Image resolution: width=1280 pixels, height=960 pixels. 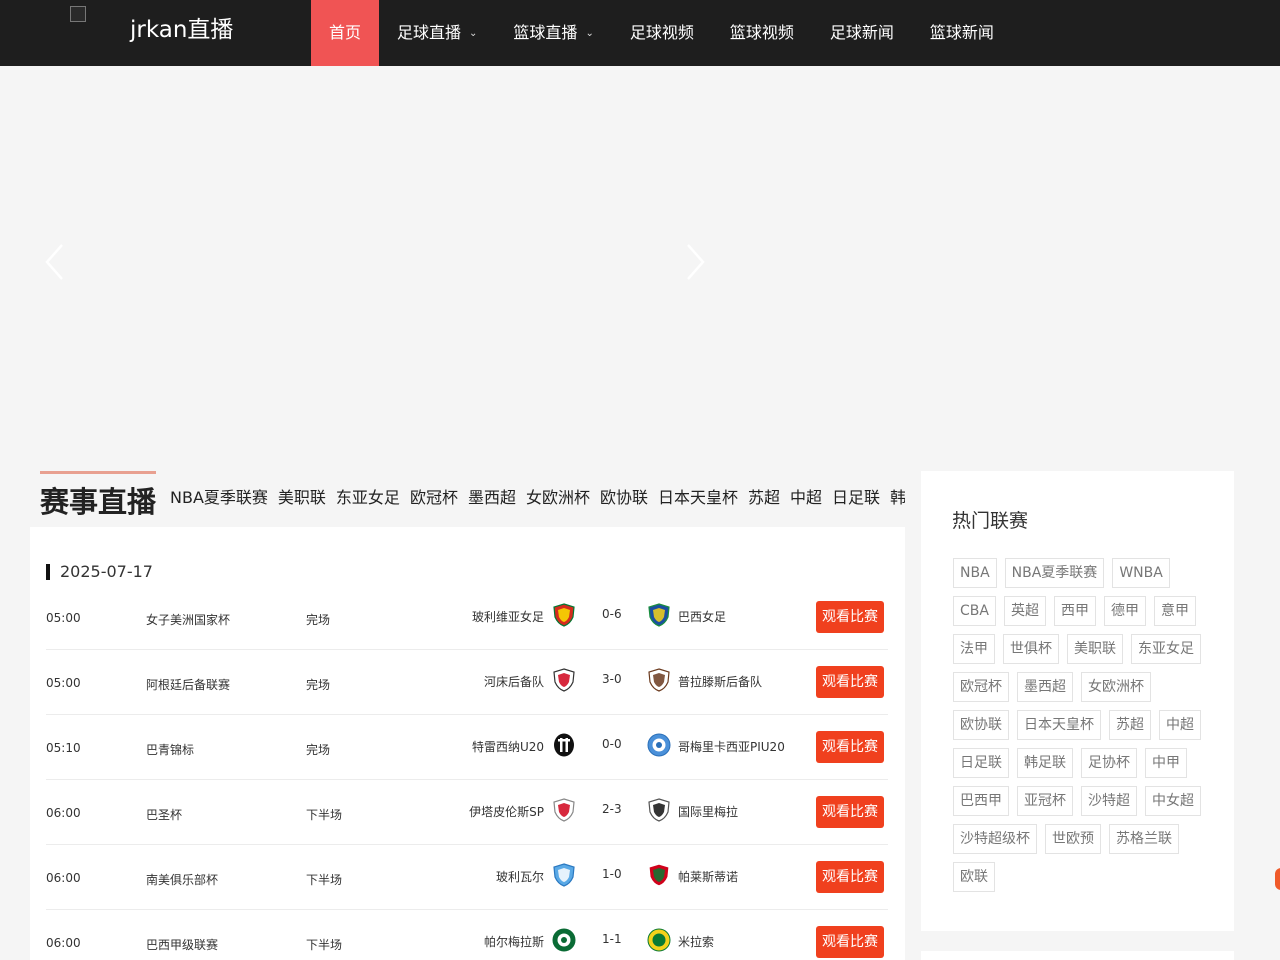 I want to click on nav-item-6: 篮球新闻, so click(x=962, y=33).